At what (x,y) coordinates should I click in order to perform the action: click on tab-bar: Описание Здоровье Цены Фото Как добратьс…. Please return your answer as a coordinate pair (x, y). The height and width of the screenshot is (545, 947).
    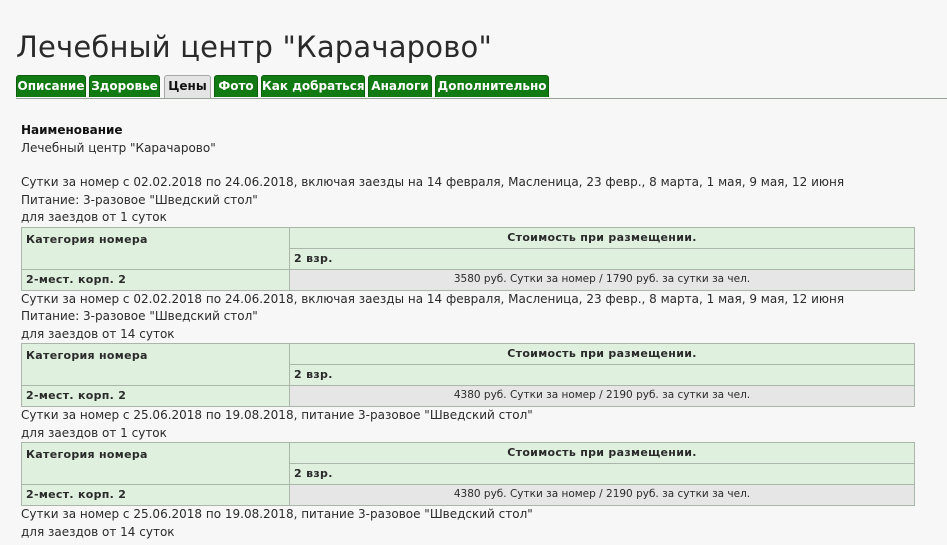
    Looking at the image, I should click on (481, 87).